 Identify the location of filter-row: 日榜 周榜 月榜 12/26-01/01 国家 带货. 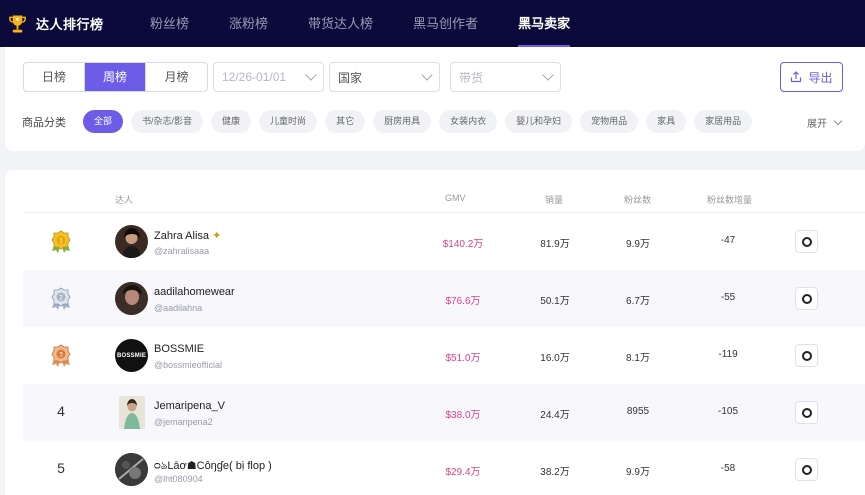
(292, 77).